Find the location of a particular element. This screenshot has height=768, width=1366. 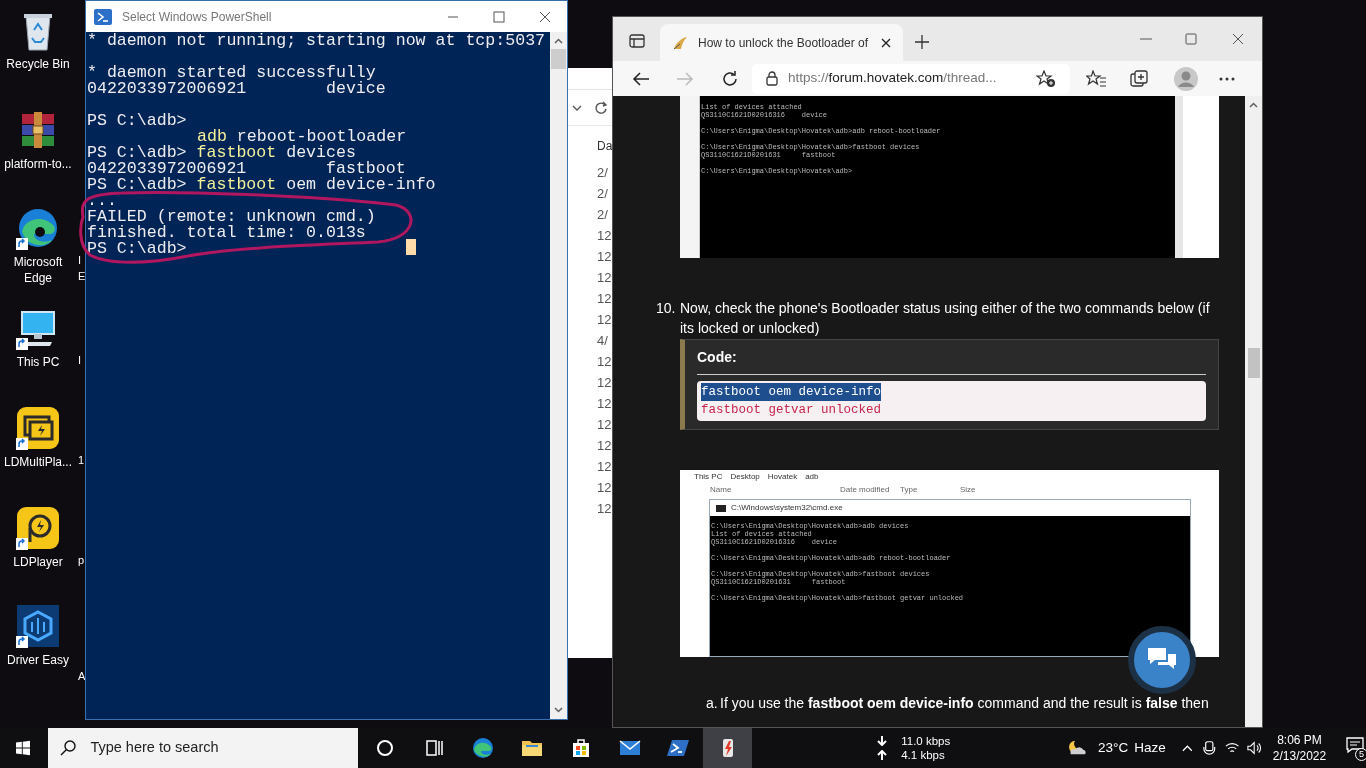

multi-window-icon is located at coordinates (38, 428).